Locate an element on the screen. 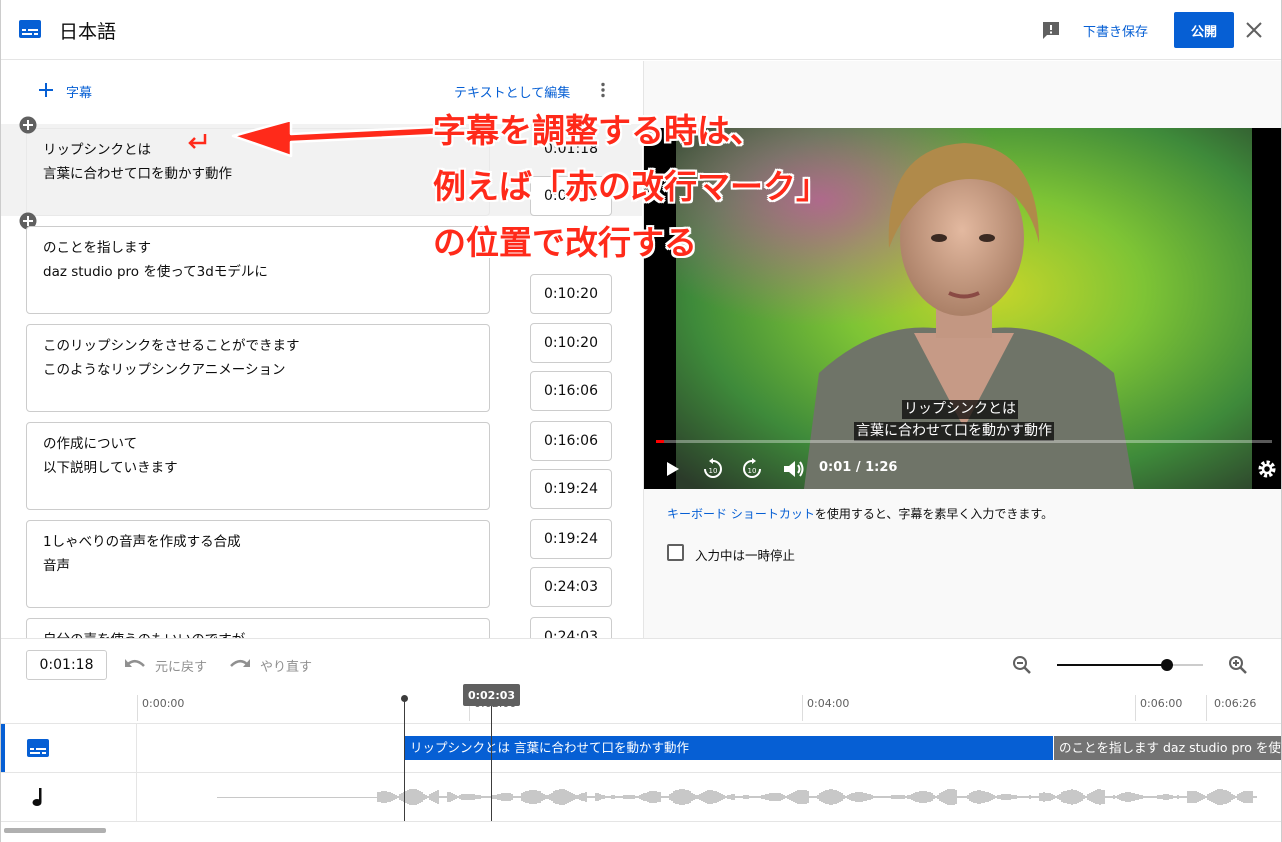  edit-as-text-button: テキストとして編集 is located at coordinates (512, 91).